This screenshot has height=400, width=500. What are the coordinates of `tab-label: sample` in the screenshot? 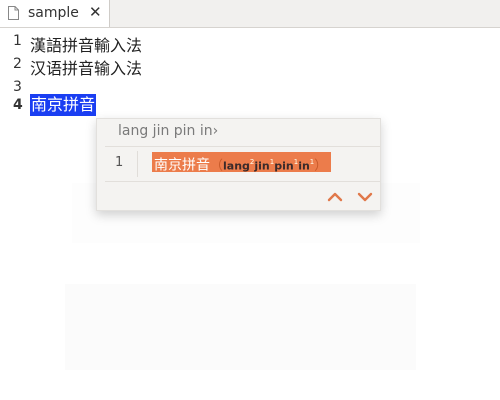 It's located at (53, 13).